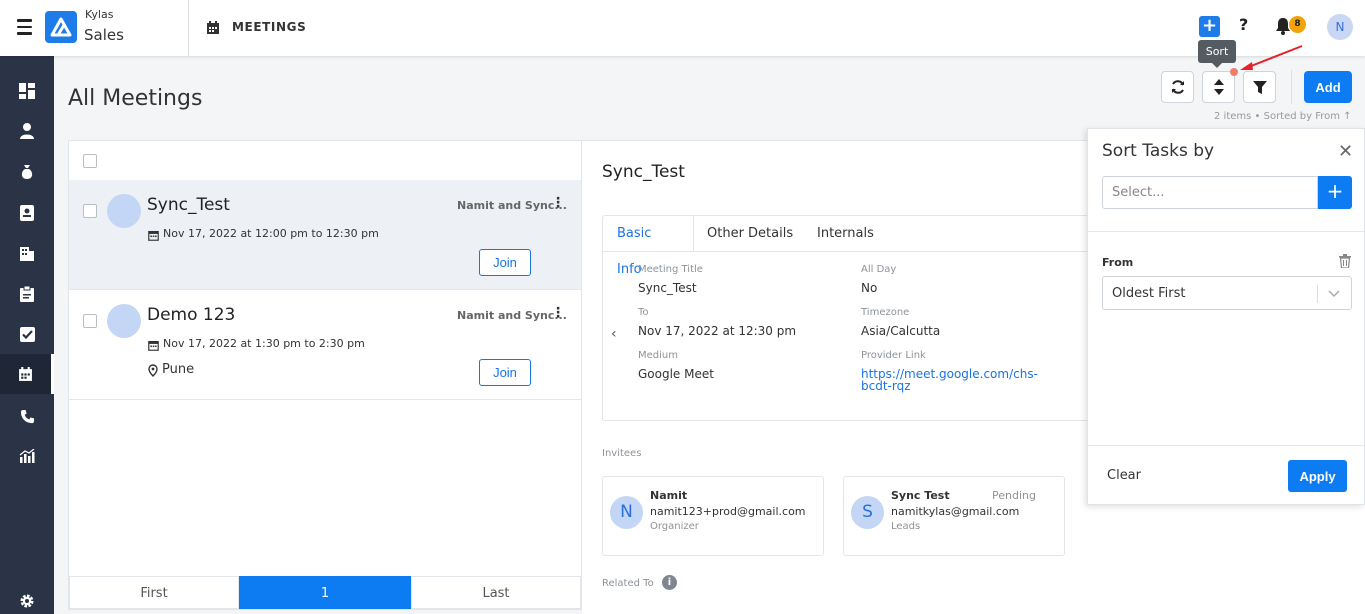 The image size is (1365, 614). I want to click on meeting-location: Pune, so click(178, 369).